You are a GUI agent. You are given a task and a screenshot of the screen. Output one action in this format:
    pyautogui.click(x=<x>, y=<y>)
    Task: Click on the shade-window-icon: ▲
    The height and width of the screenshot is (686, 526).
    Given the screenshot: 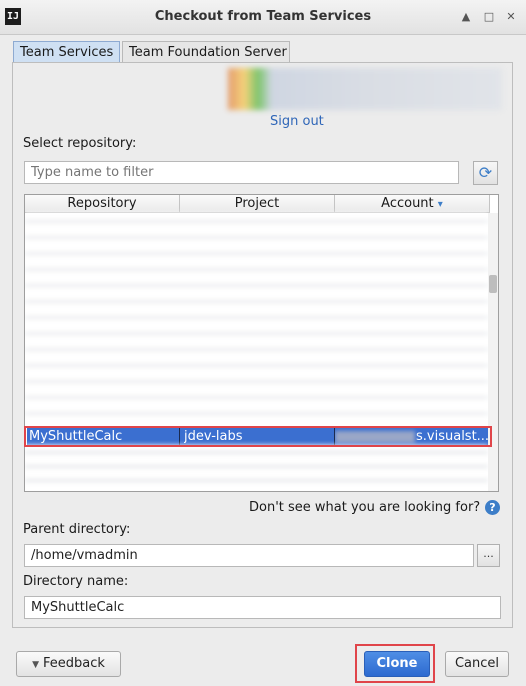 What is the action you would take?
    pyautogui.click(x=466, y=17)
    